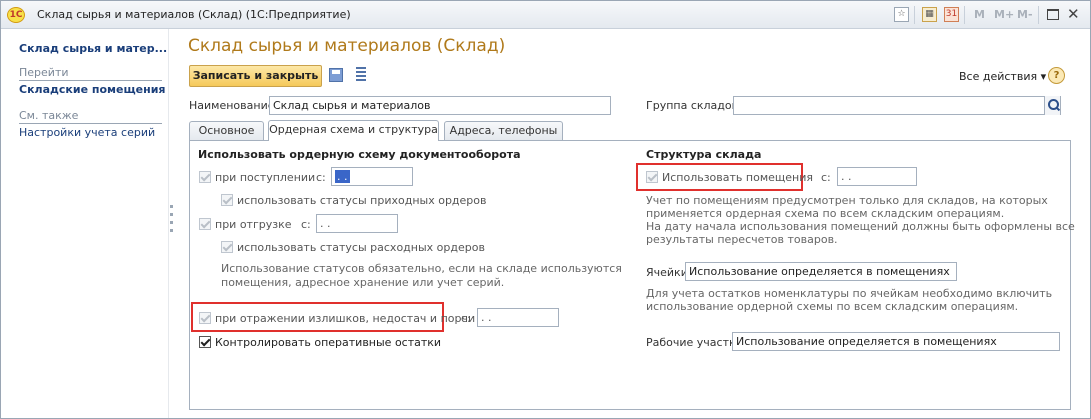  Describe the element at coordinates (503, 130) in the screenshot. I see `tab-addresses: Адреса, телефоны` at that location.